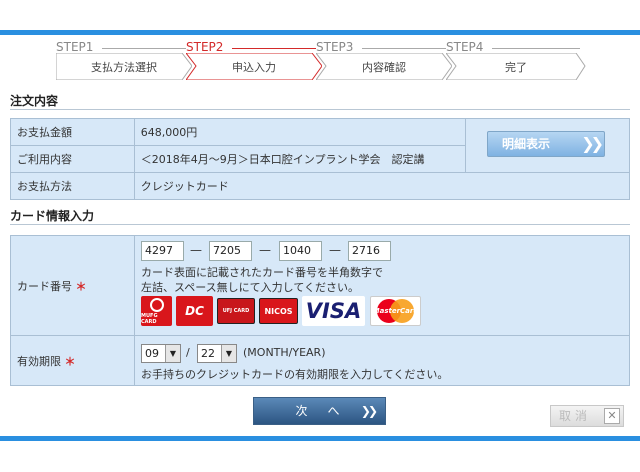 The height and width of the screenshot is (472, 640). Describe the element at coordinates (44, 286) in the screenshot. I see `card-number-label: カード番号` at that location.